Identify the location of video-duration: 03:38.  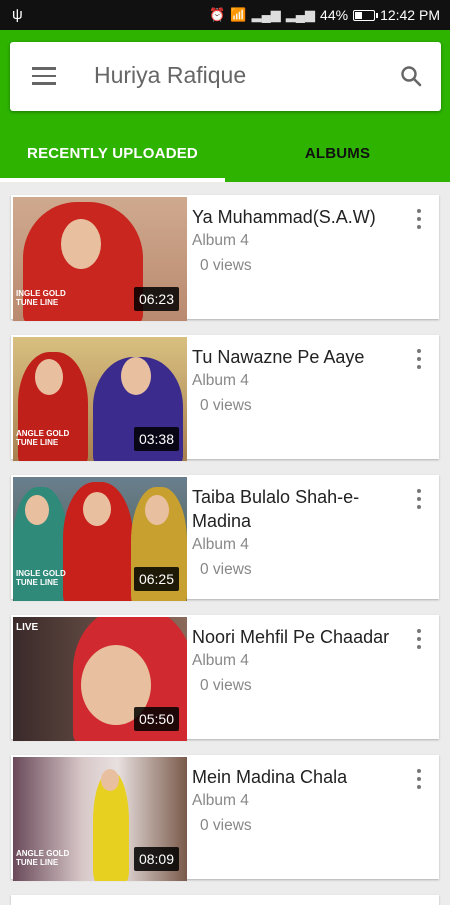
(156, 439).